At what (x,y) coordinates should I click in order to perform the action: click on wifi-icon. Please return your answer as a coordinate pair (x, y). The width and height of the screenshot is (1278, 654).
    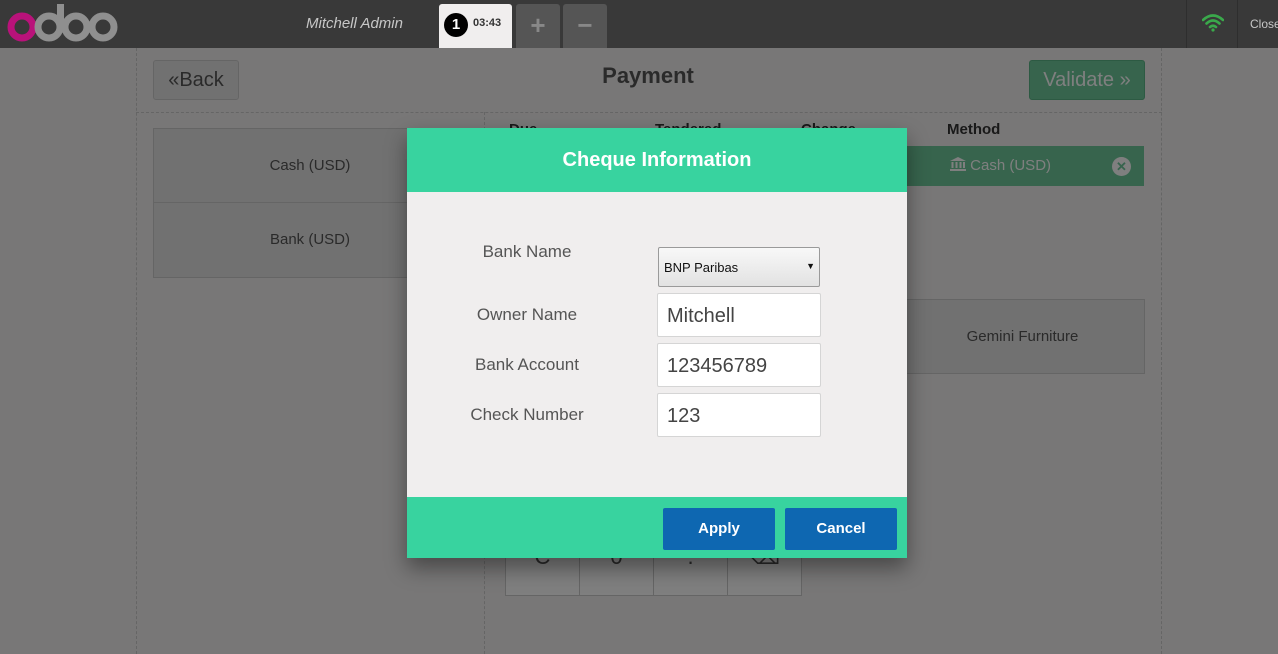
    Looking at the image, I should click on (1213, 23).